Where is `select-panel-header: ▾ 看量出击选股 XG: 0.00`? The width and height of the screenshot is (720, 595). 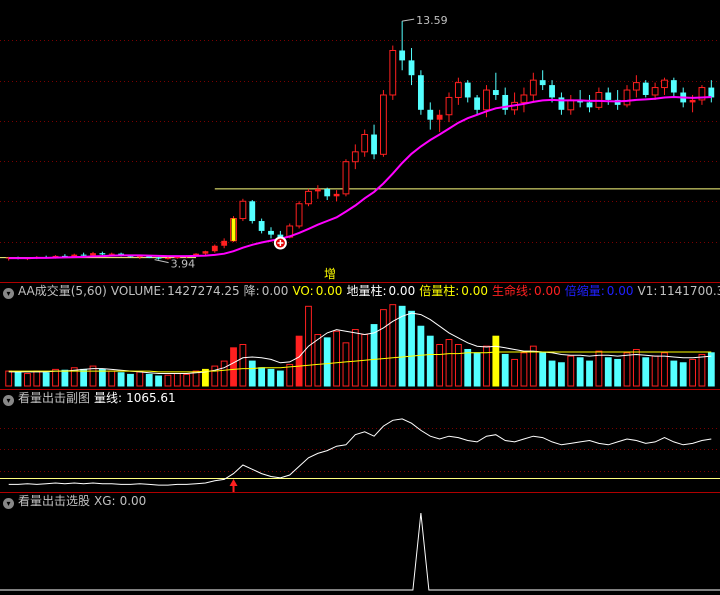 select-panel-header: ▾ 看量出击选股 XG: 0.00 is located at coordinates (75, 501).